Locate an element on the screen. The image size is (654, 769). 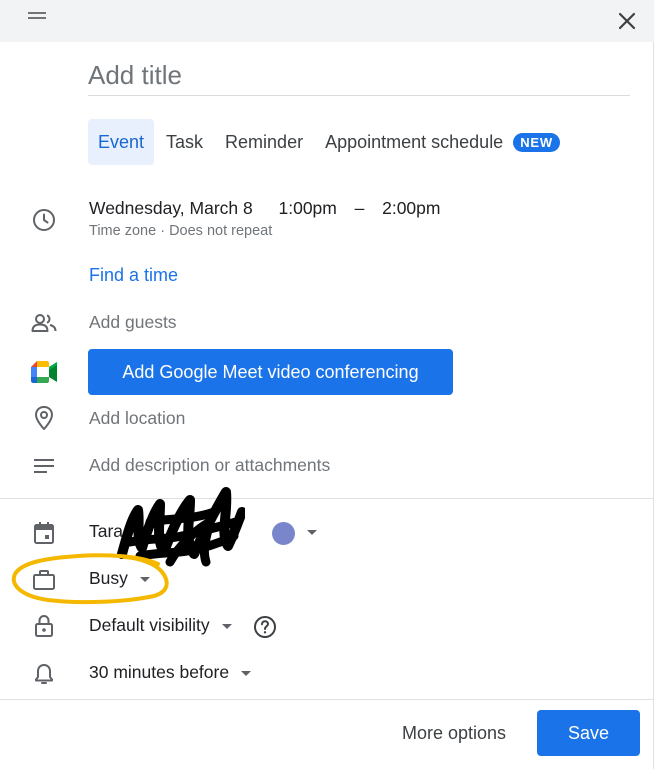
add-description-field: Add description or attachments is located at coordinates (209, 465).